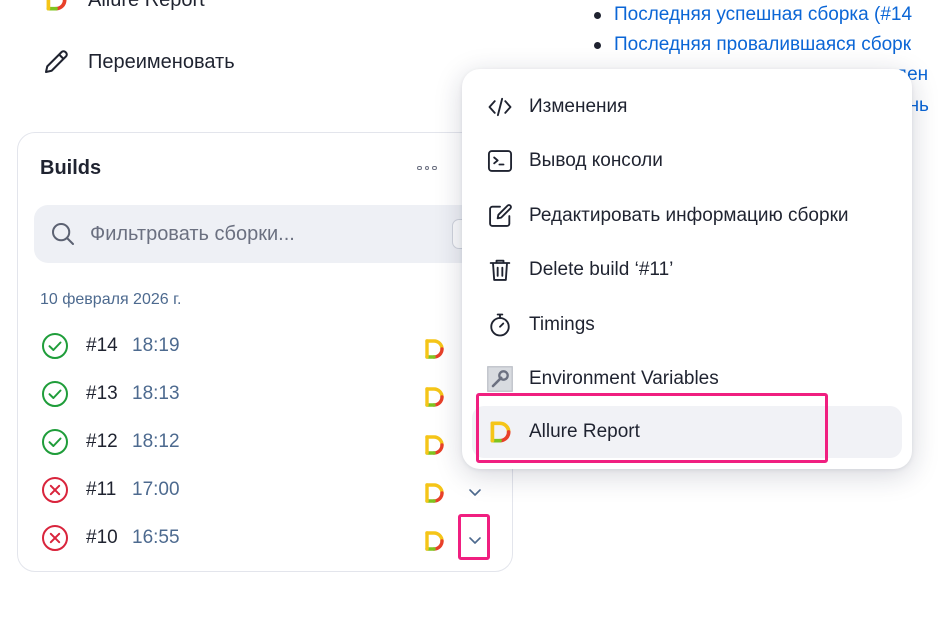 The image size is (938, 620). What do you see at coordinates (102, 538) in the screenshot?
I see `build-number-link: #10` at bounding box center [102, 538].